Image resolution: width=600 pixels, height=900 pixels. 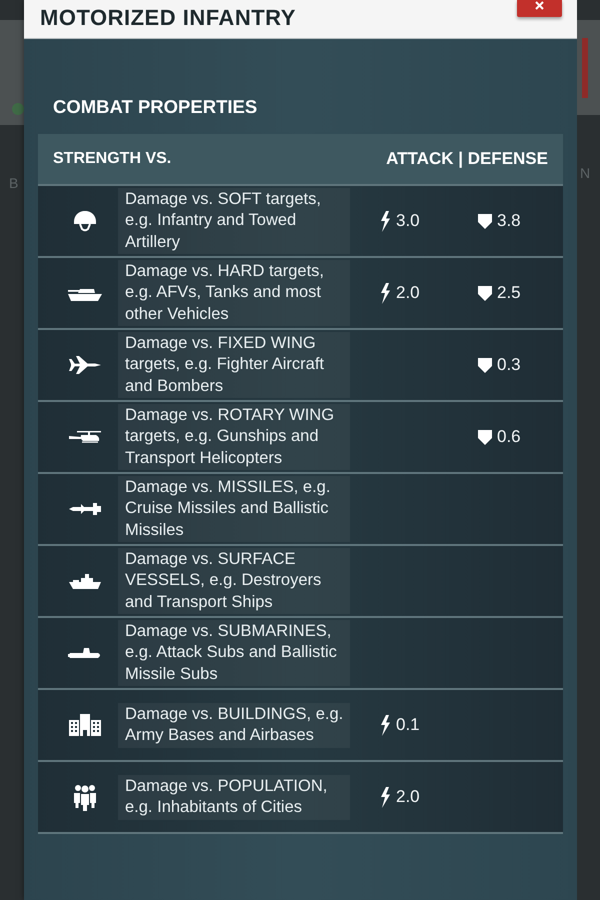 What do you see at coordinates (234, 365) in the screenshot?
I see `target-description: Damage vs. FIXED WING targets, e.g. Fighter Aircraft and Bombers` at bounding box center [234, 365].